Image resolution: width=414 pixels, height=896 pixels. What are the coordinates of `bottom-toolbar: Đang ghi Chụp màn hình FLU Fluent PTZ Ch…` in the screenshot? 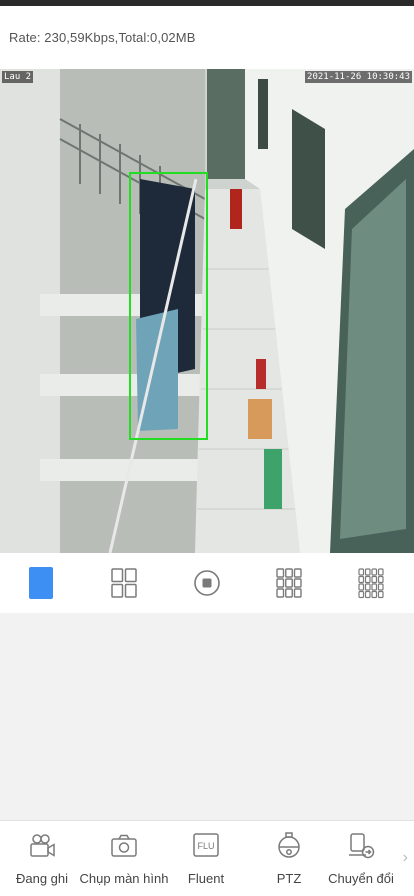 It's located at (207, 858).